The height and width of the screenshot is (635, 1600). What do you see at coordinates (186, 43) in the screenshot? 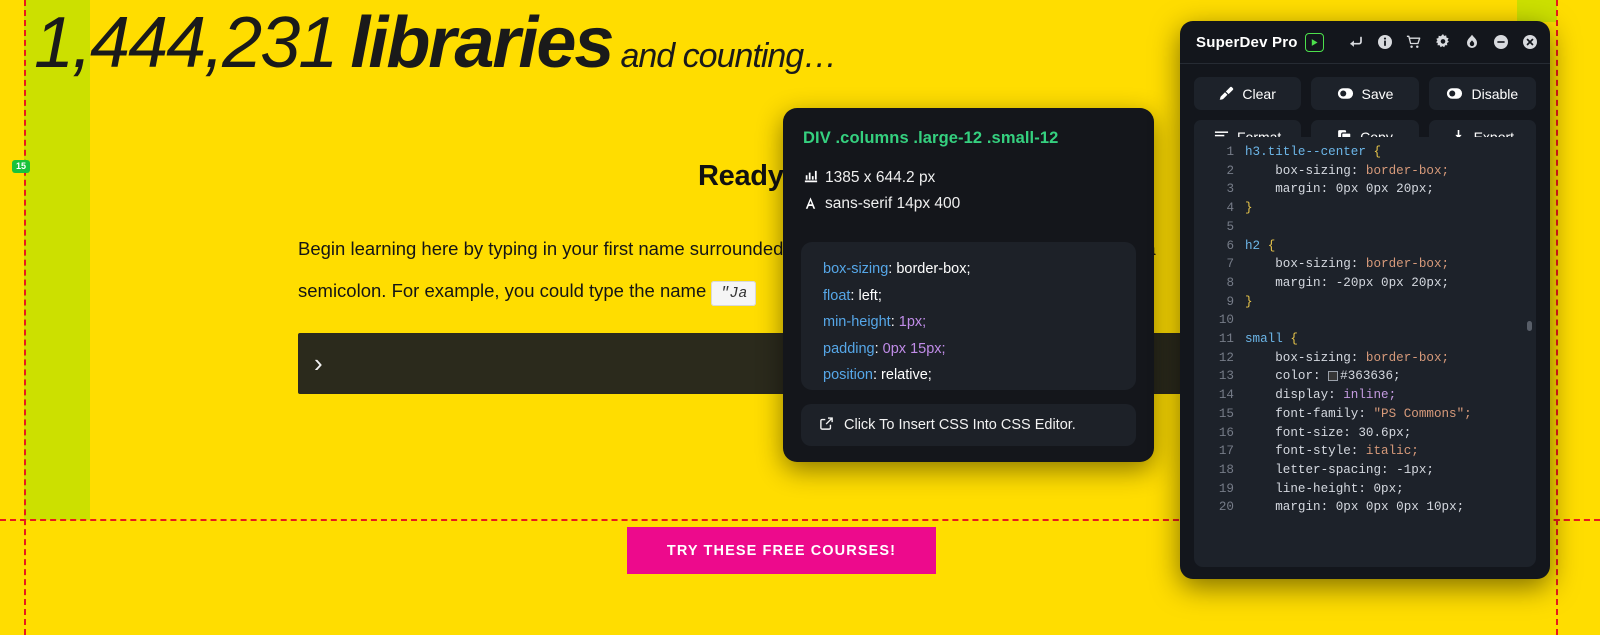
I see `hero-count: 1,444,231` at bounding box center [186, 43].